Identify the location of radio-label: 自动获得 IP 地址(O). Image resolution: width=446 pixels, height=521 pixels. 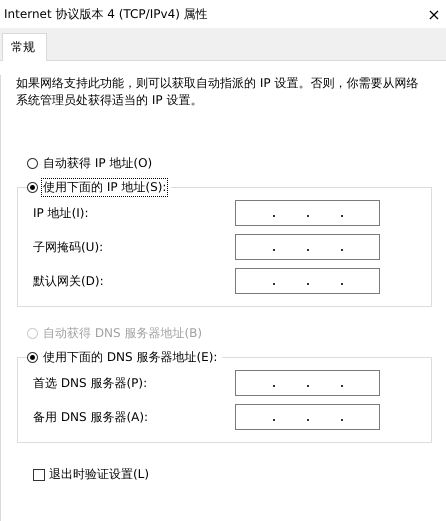
(97, 163).